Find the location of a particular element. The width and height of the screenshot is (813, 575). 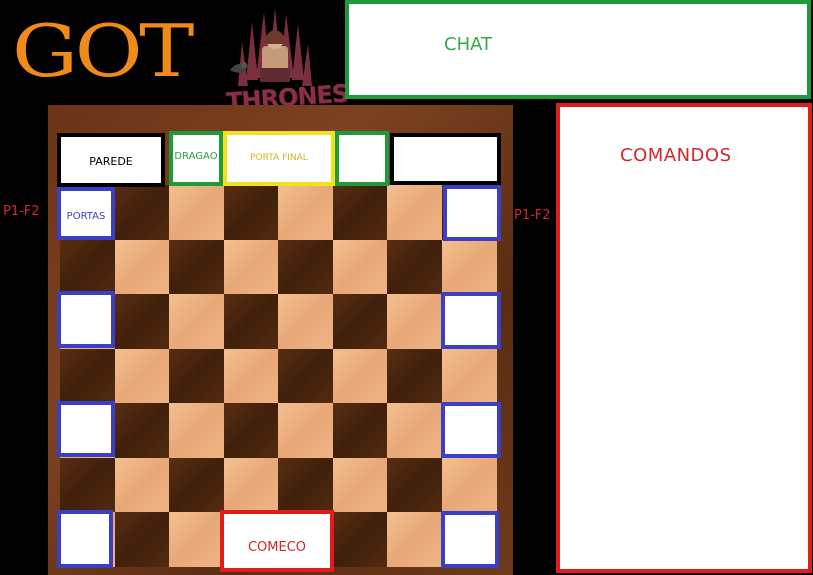

floor-label-left: P1-F2 is located at coordinates (21, 211).